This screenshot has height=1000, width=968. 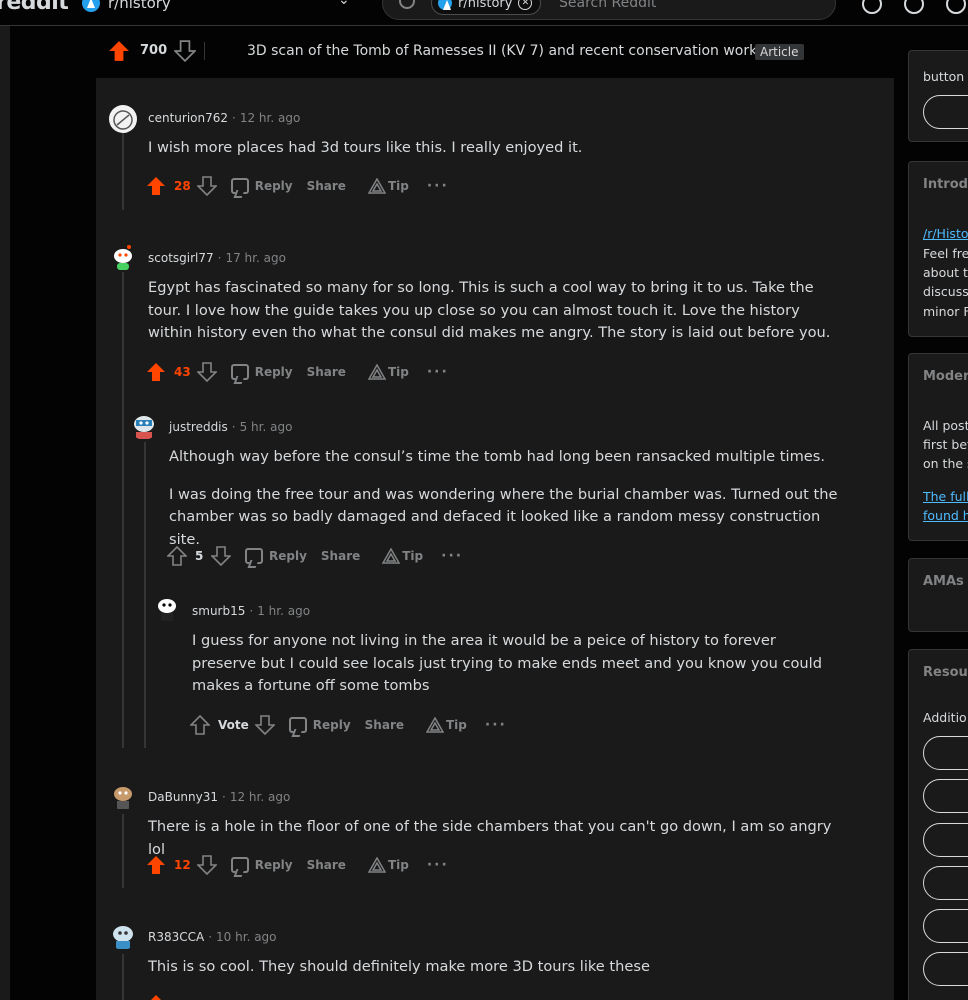 What do you see at coordinates (943, 581) in the screenshot?
I see `sidebar-heading: AMAs` at bounding box center [943, 581].